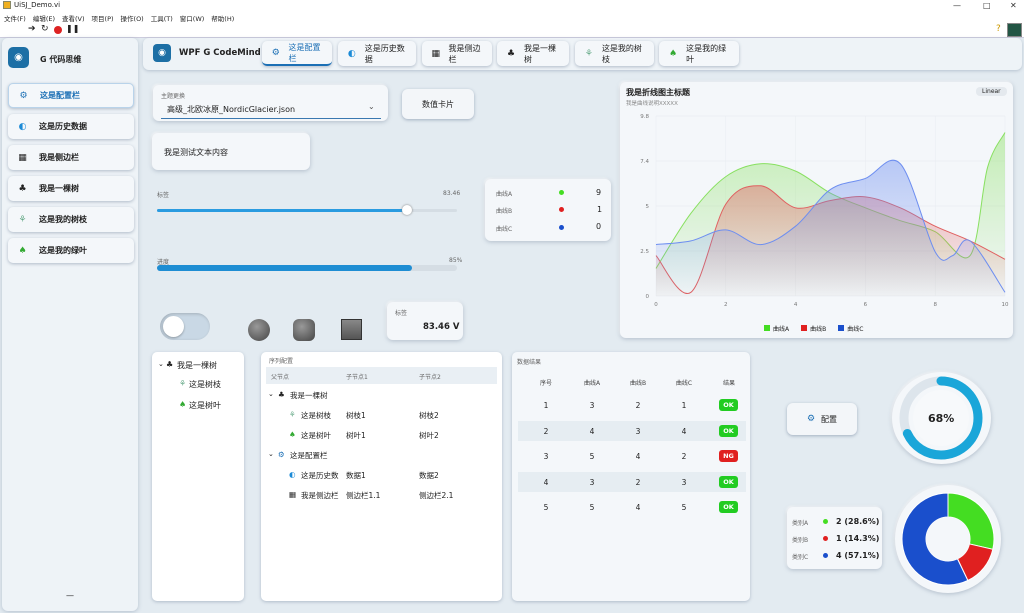  What do you see at coordinates (592, 456) in the screenshot?
I see `table-cell: 5` at bounding box center [592, 456].